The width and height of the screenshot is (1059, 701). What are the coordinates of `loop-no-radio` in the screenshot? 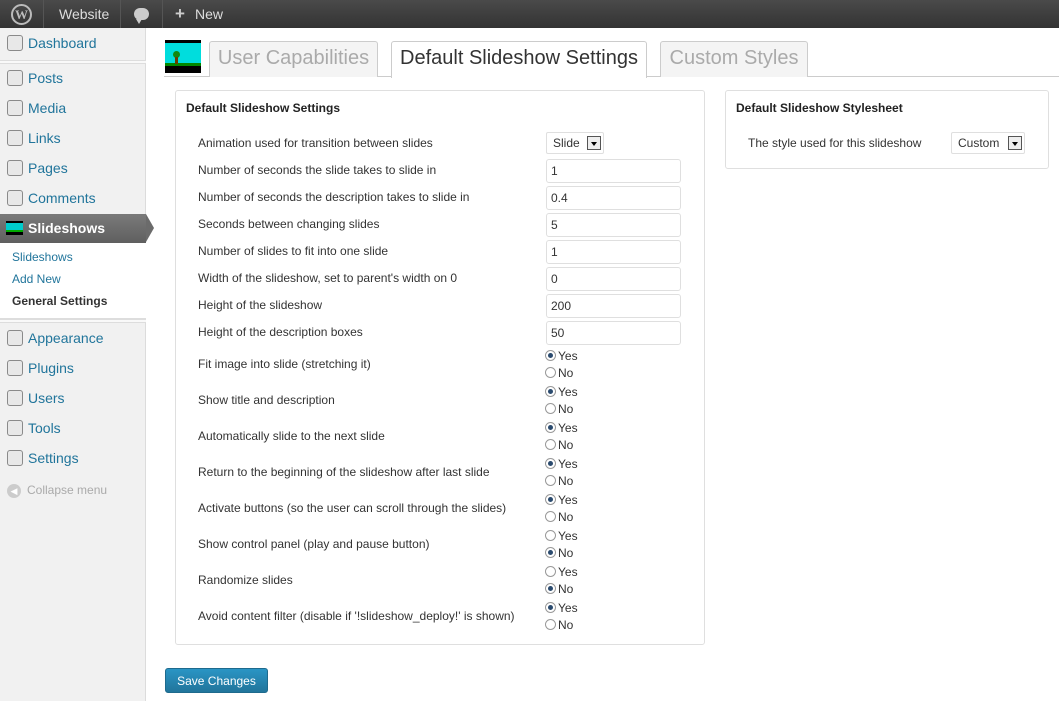 It's located at (550, 480).